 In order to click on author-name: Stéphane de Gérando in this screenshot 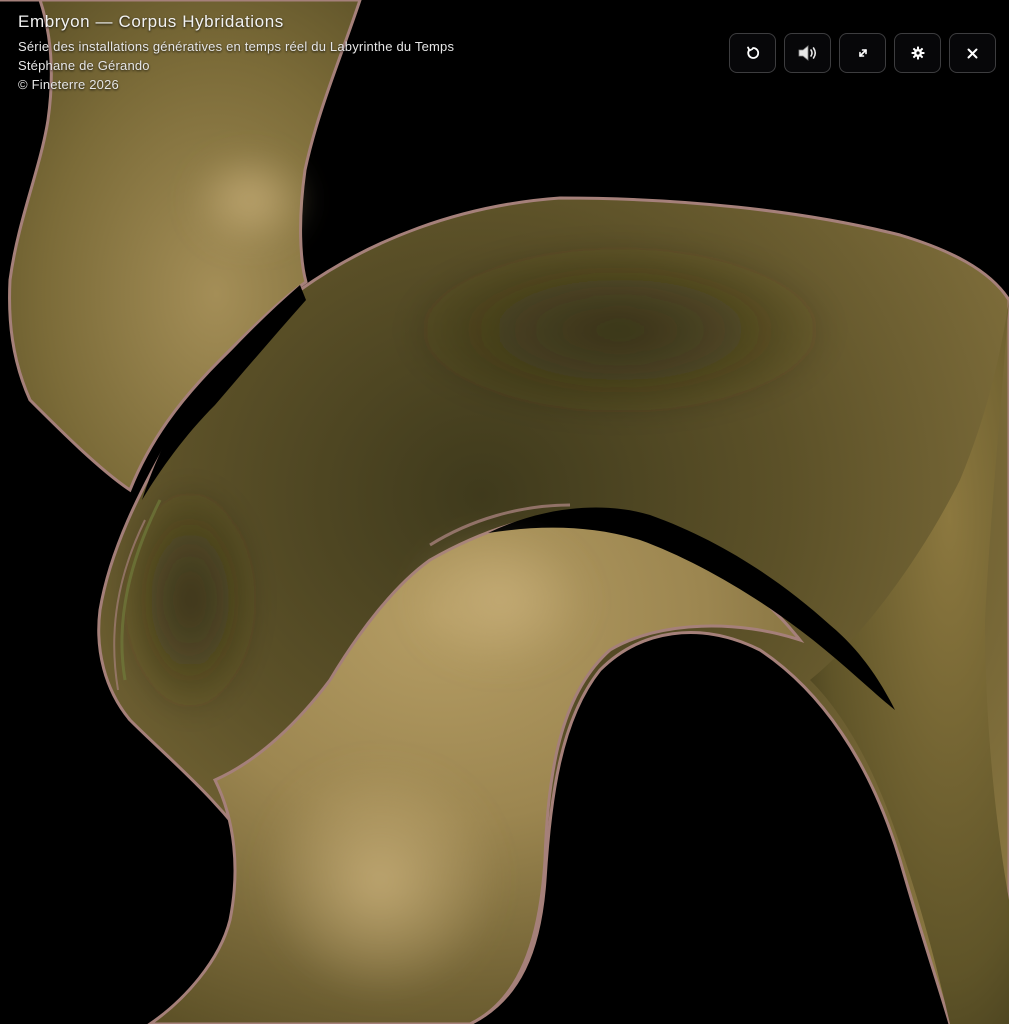, I will do `click(84, 65)`.